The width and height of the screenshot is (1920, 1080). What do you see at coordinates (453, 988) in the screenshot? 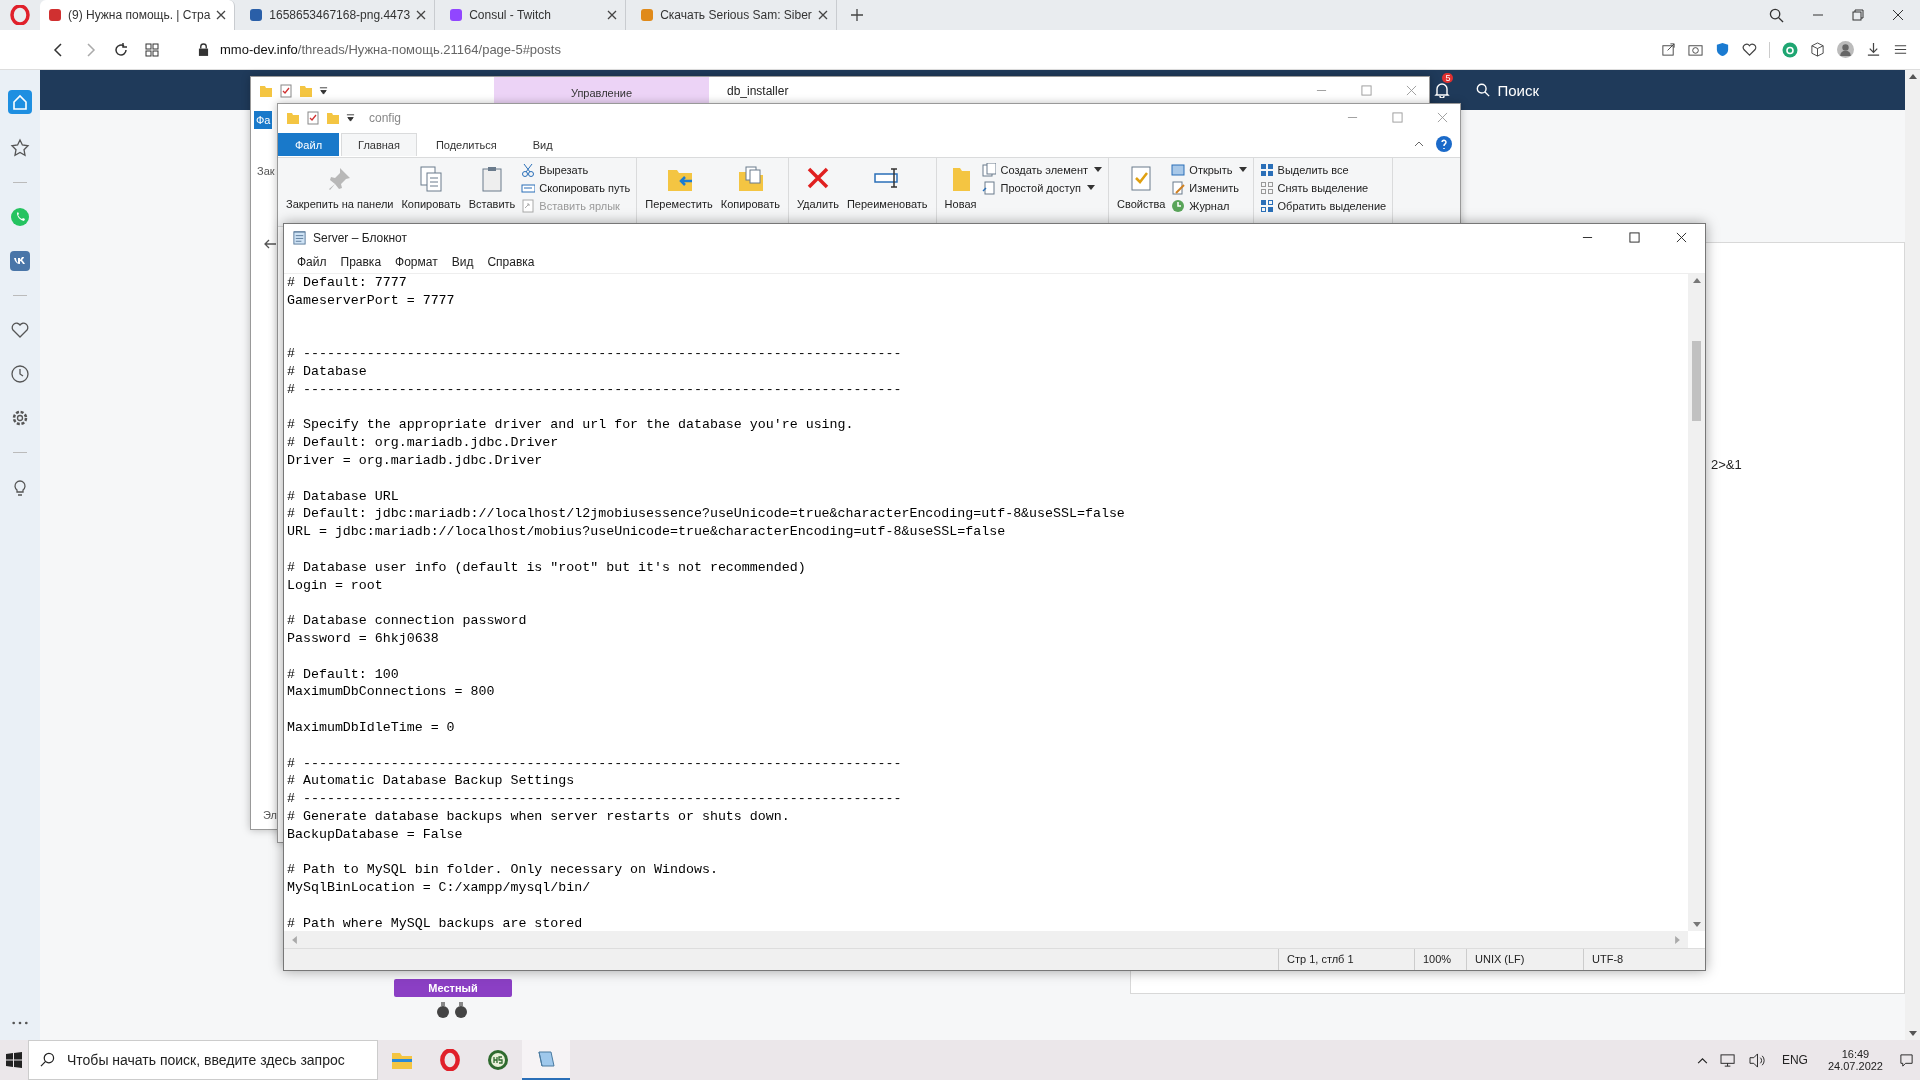
I see `user-role-badge: Местный` at bounding box center [453, 988].